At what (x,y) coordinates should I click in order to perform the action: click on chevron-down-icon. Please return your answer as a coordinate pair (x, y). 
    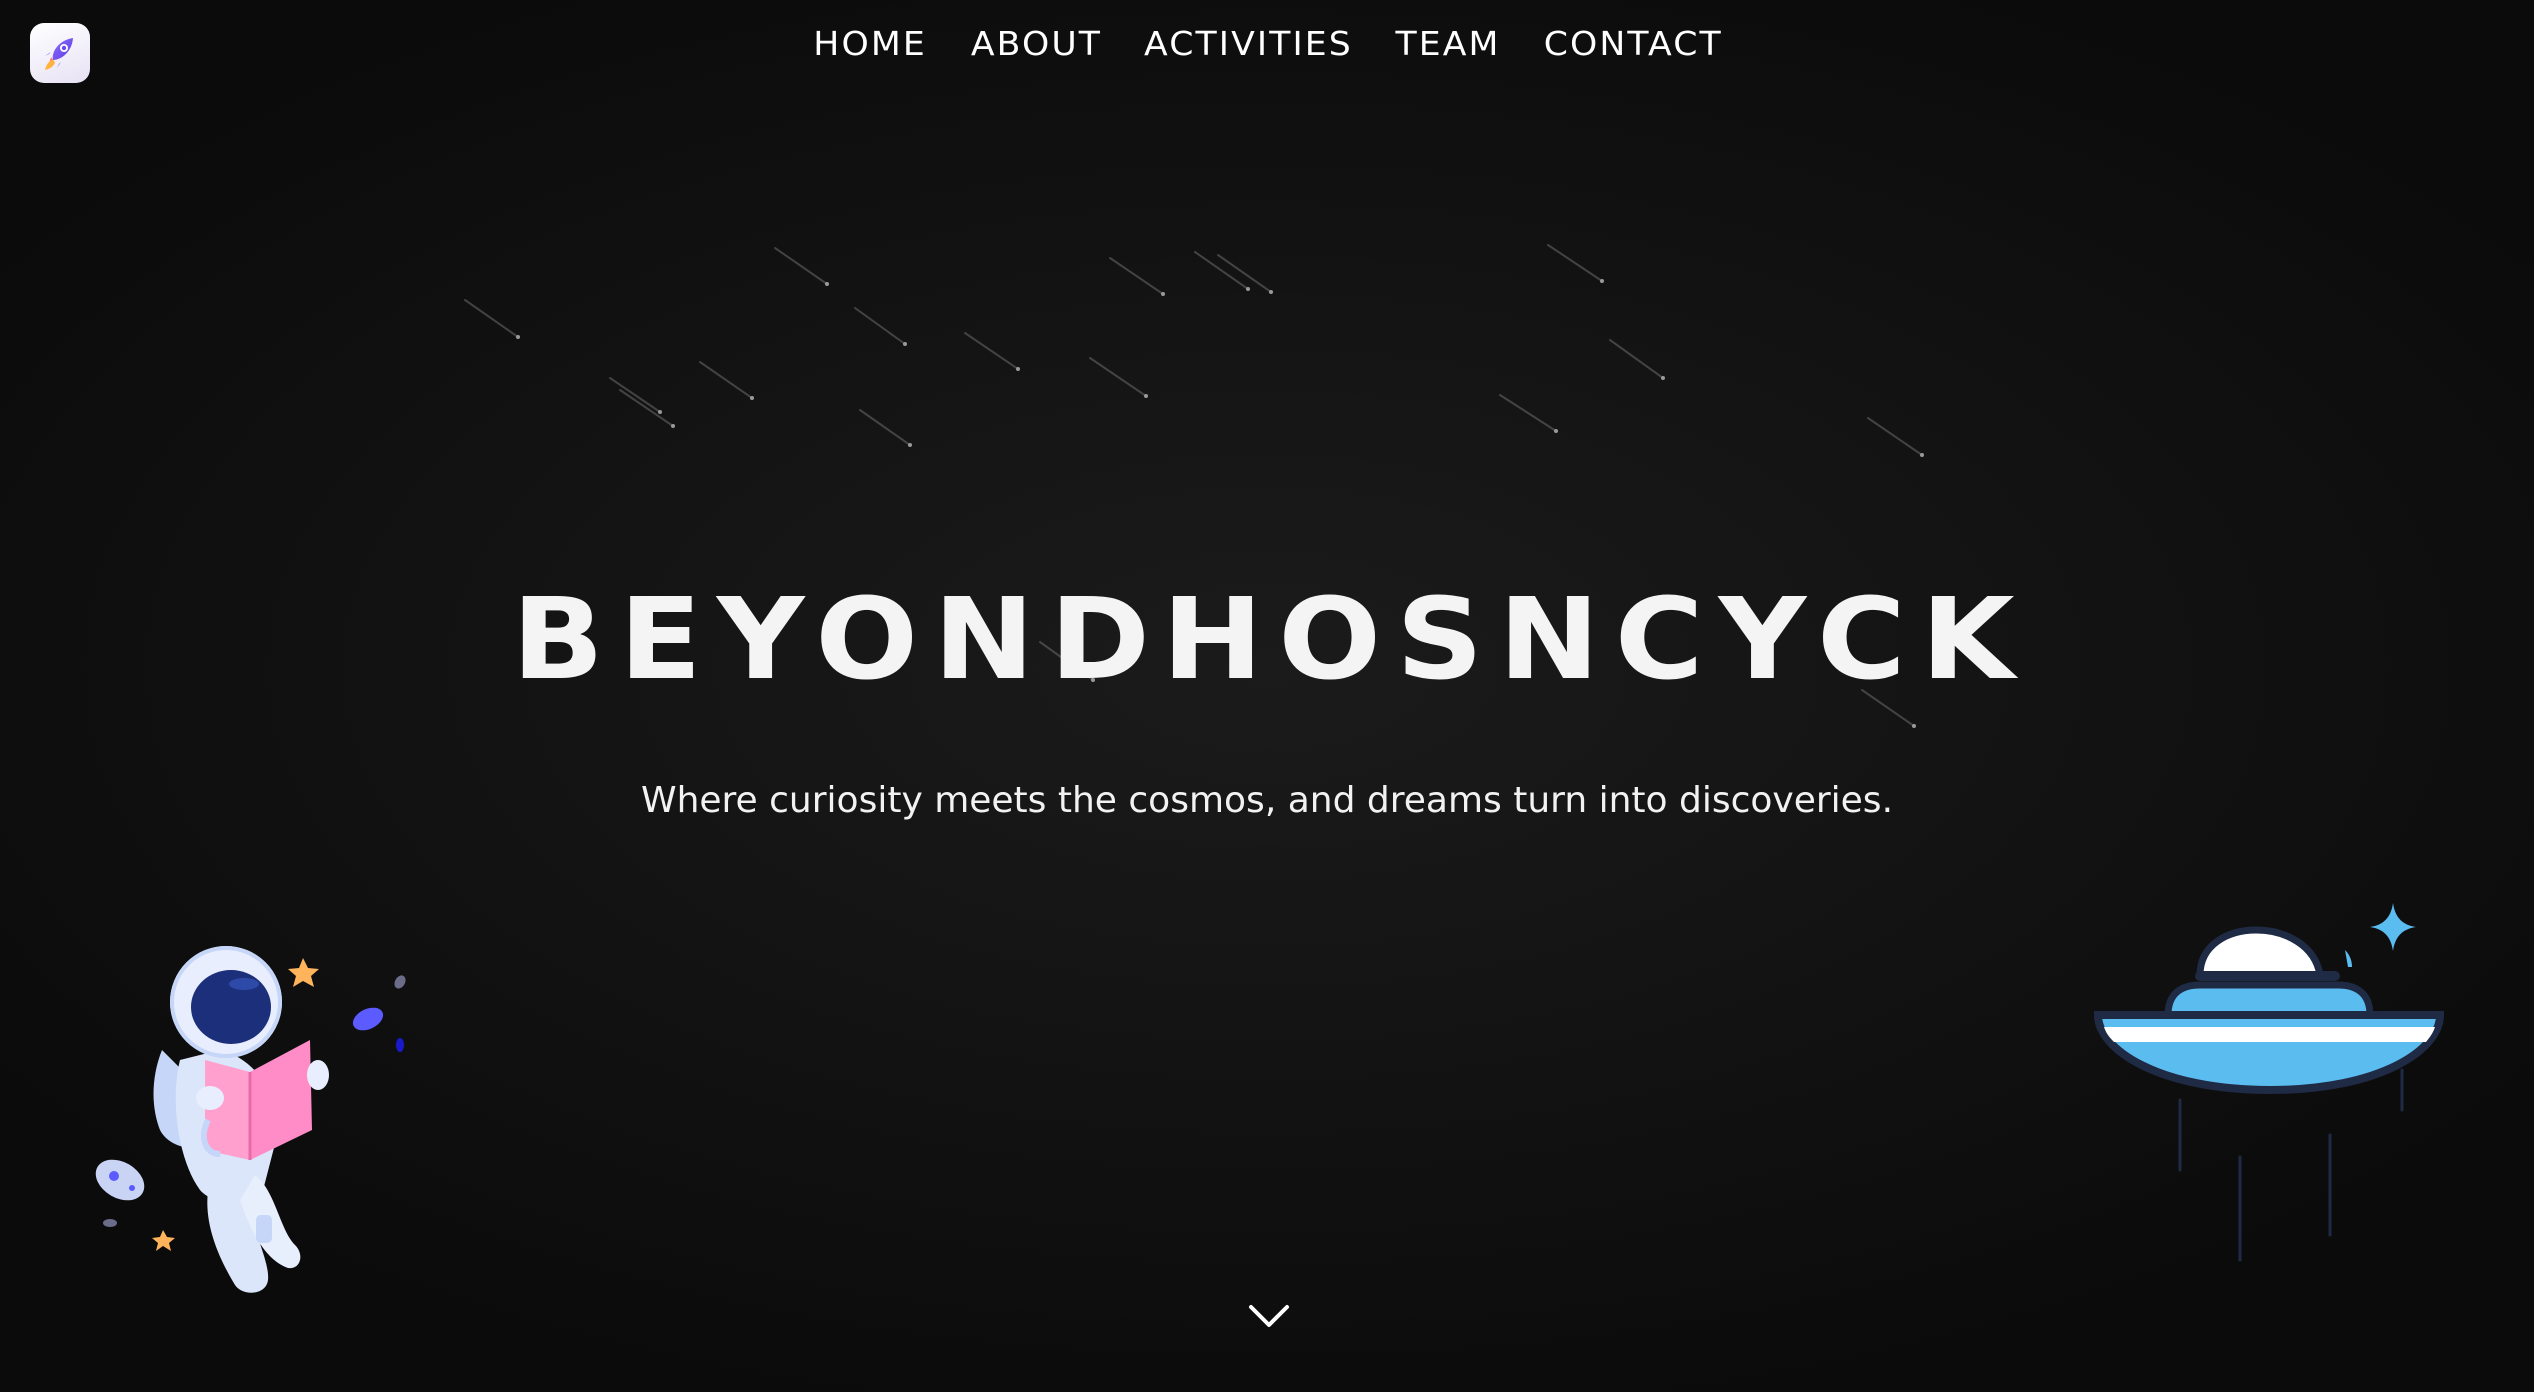
    Looking at the image, I should click on (1269, 1316).